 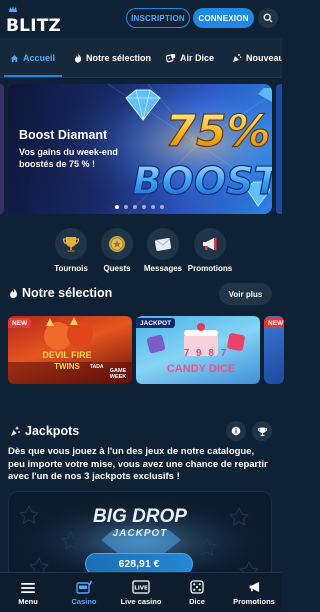 I want to click on tab-label: Nouveau, so click(x=264, y=58).